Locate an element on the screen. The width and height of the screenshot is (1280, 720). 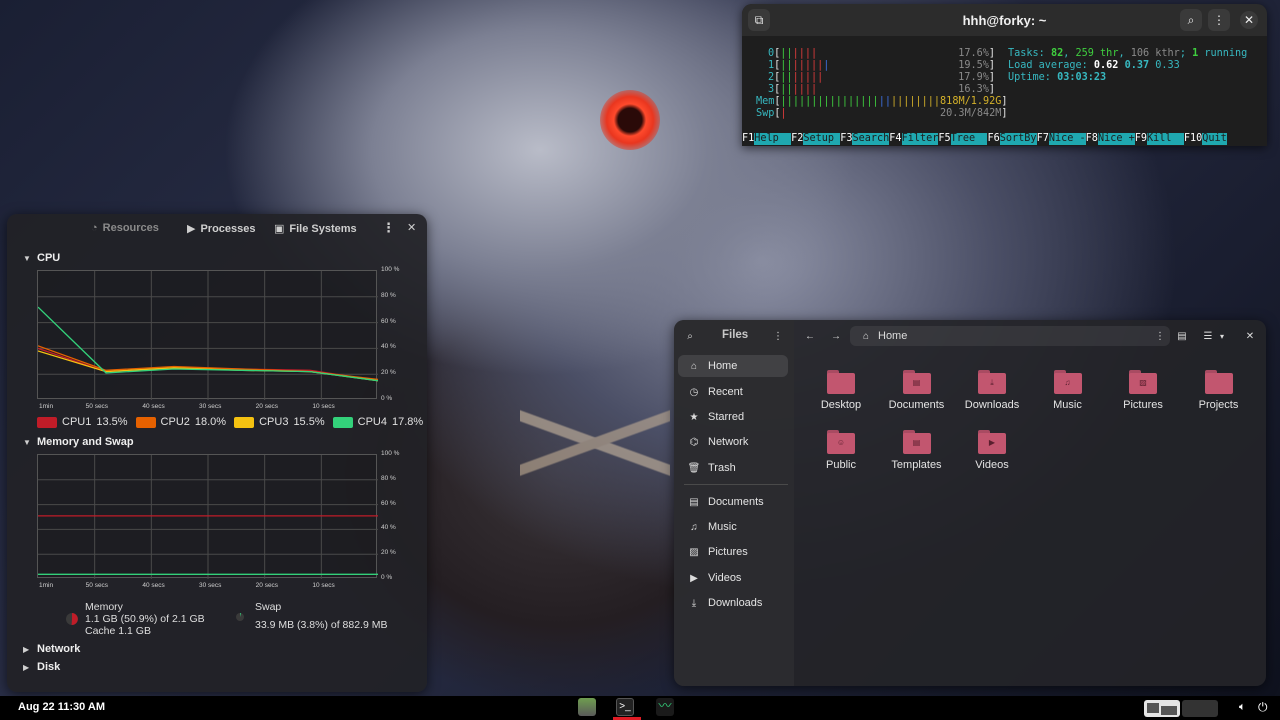
x-tick-label: 10 secs is located at coordinates (323, 585).